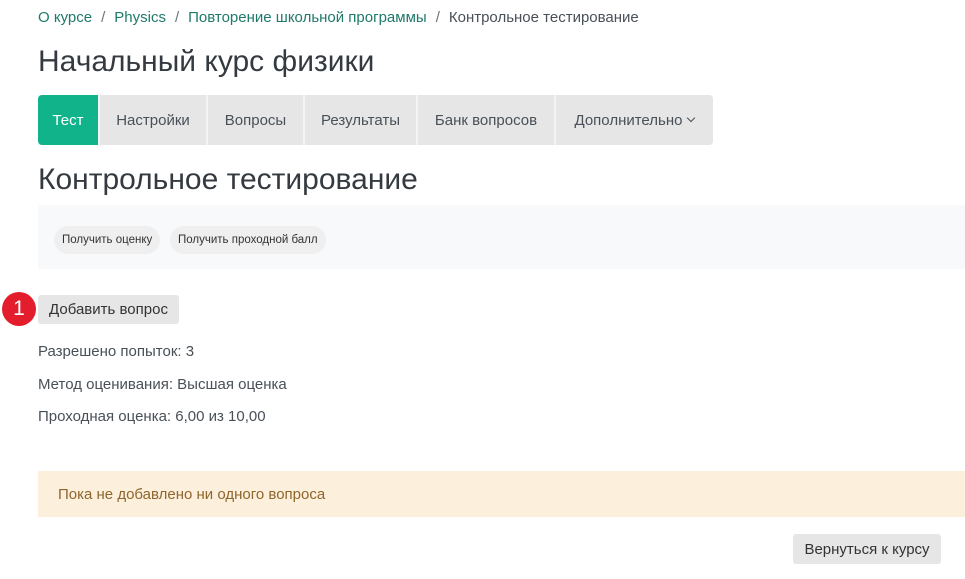  I want to click on actions-panel: Получить оценку Получить проходной балл, so click(501, 237).